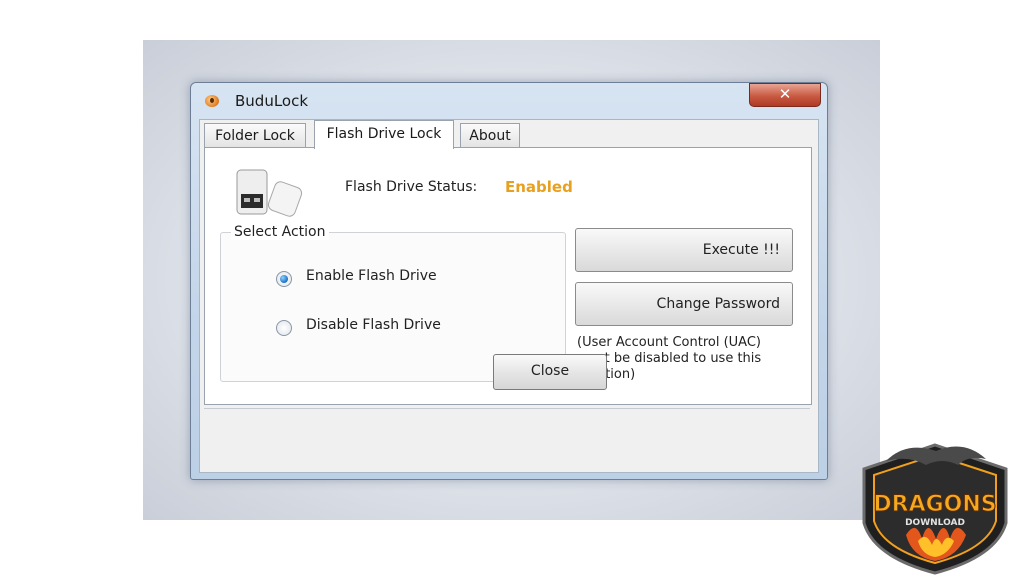 The height and width of the screenshot is (576, 1024). I want to click on watermark-subtext: DOWNLOAD, so click(935, 523).